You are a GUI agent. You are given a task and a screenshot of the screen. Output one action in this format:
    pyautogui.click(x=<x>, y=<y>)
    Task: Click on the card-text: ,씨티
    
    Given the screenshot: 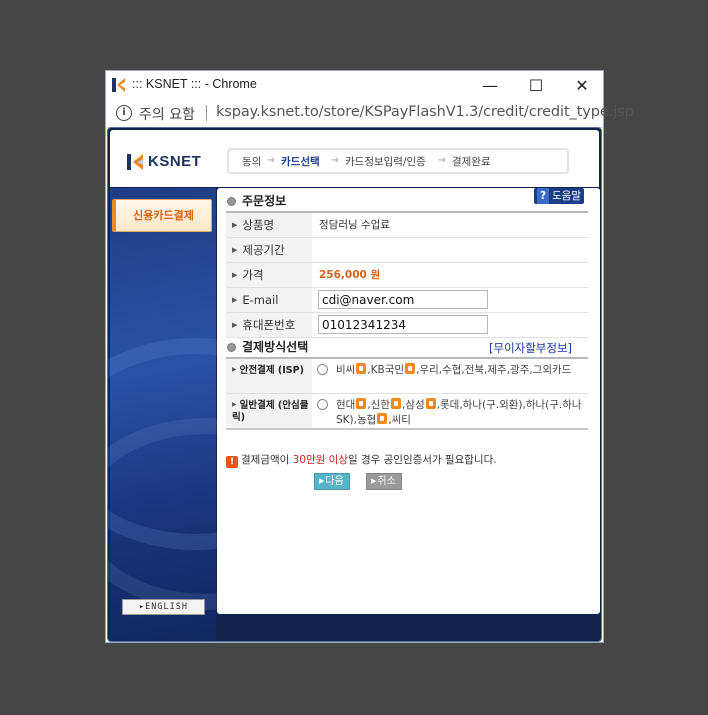 What is the action you would take?
    pyautogui.click(x=399, y=420)
    